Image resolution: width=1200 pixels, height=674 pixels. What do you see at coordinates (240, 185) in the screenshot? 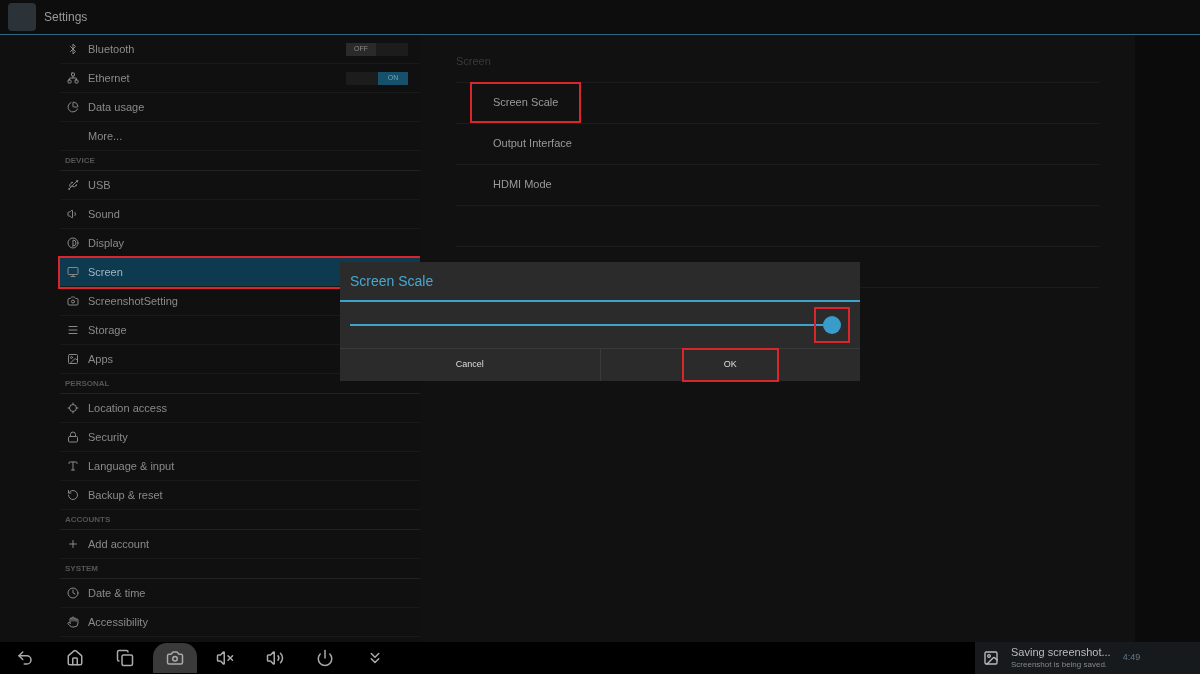
I see `sidebar-item: USB` at bounding box center [240, 185].